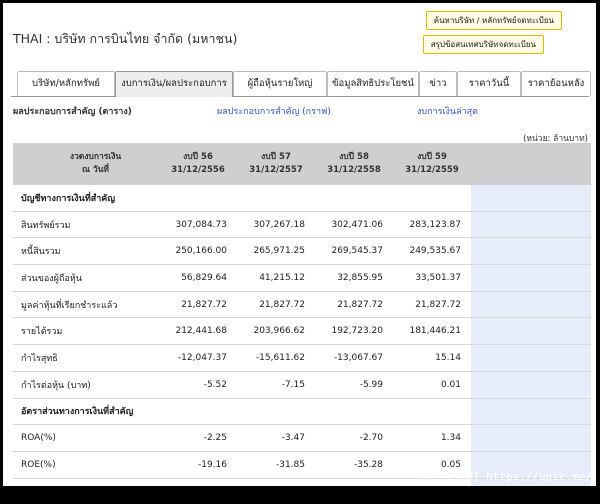  I want to click on value-cell: -13,067.67, so click(354, 358).